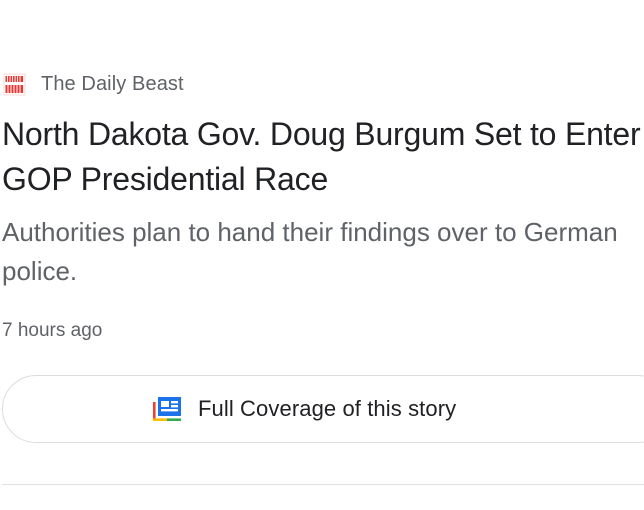 Image resolution: width=644 pixels, height=510 pixels. Describe the element at coordinates (112, 84) in the screenshot. I see `source-name: The Daily Beast` at that location.